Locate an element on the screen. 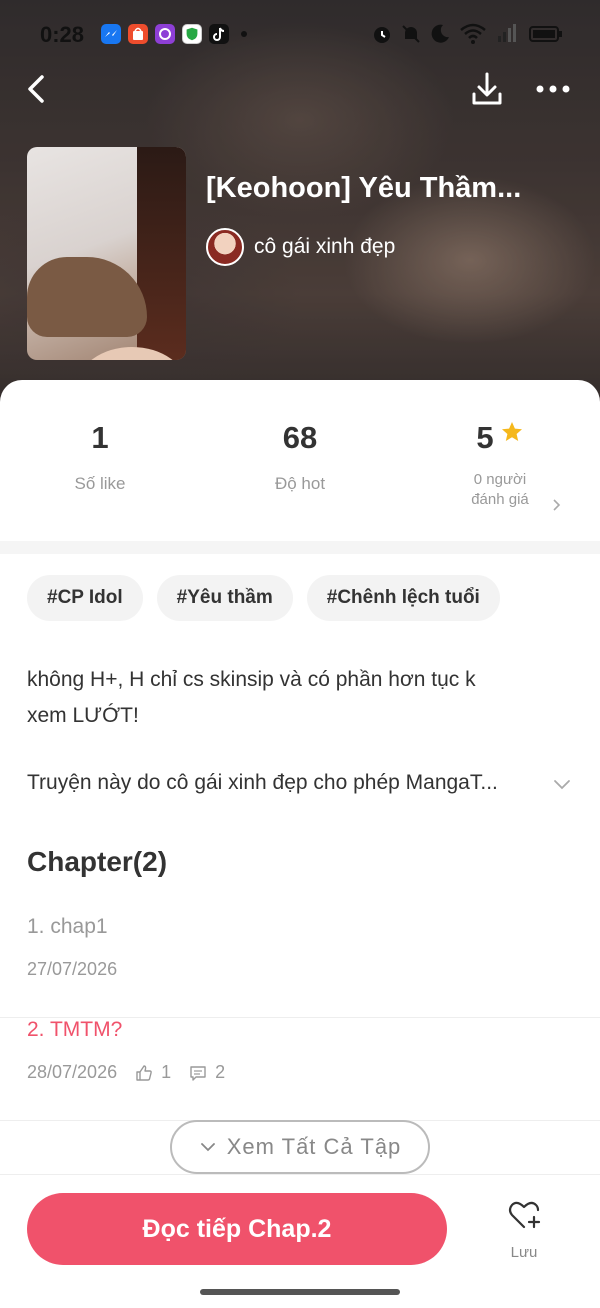 This screenshot has height=1308, width=600. likes-stat: 1 Số like is located at coordinates (100, 456).